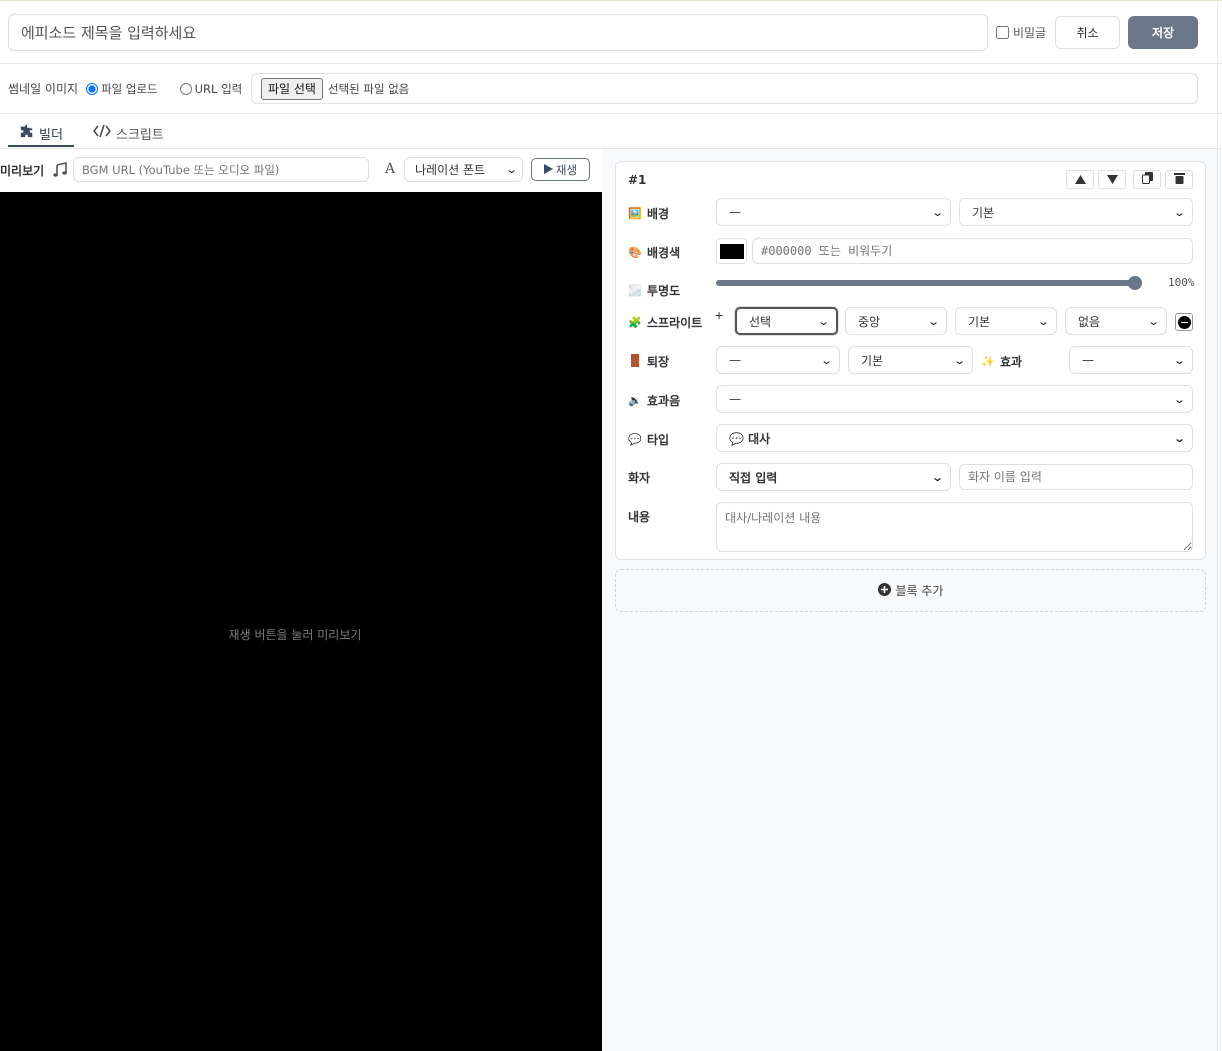 The width and height of the screenshot is (1222, 1051). What do you see at coordinates (833, 212) in the screenshot?
I see `background-select: — ⌄` at bounding box center [833, 212].